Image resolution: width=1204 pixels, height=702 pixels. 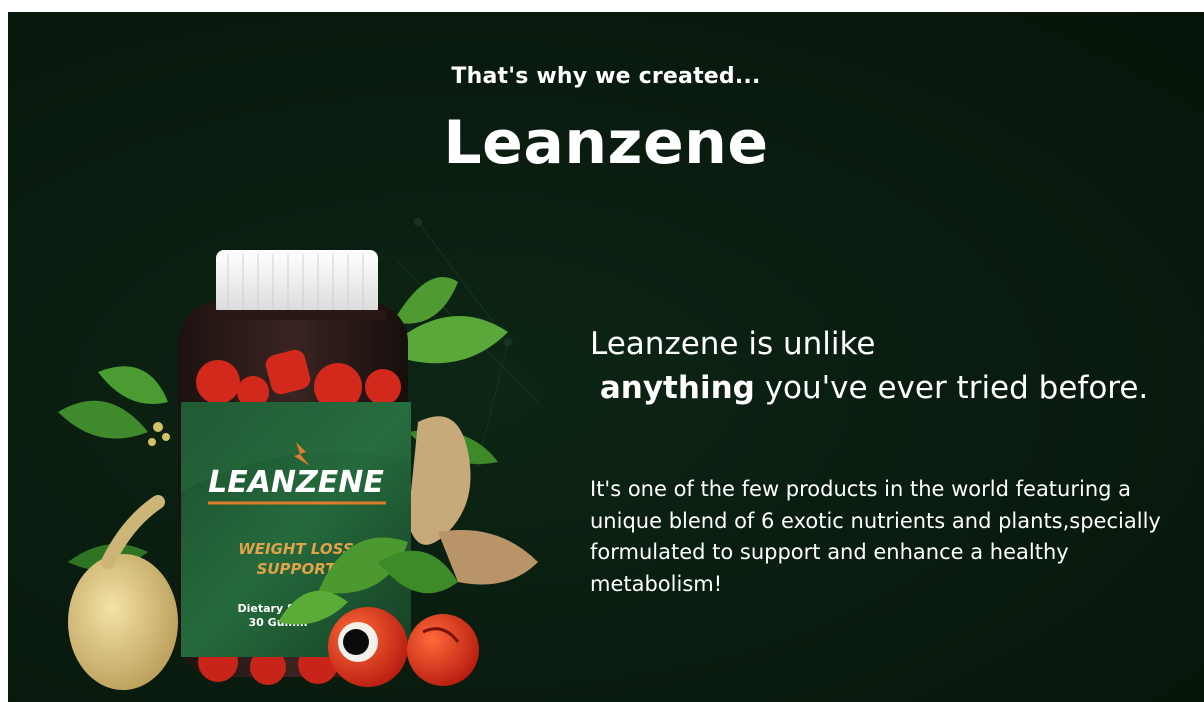 What do you see at coordinates (956, 388) in the screenshot?
I see `headline-part-2: you've ever tried before.` at bounding box center [956, 388].